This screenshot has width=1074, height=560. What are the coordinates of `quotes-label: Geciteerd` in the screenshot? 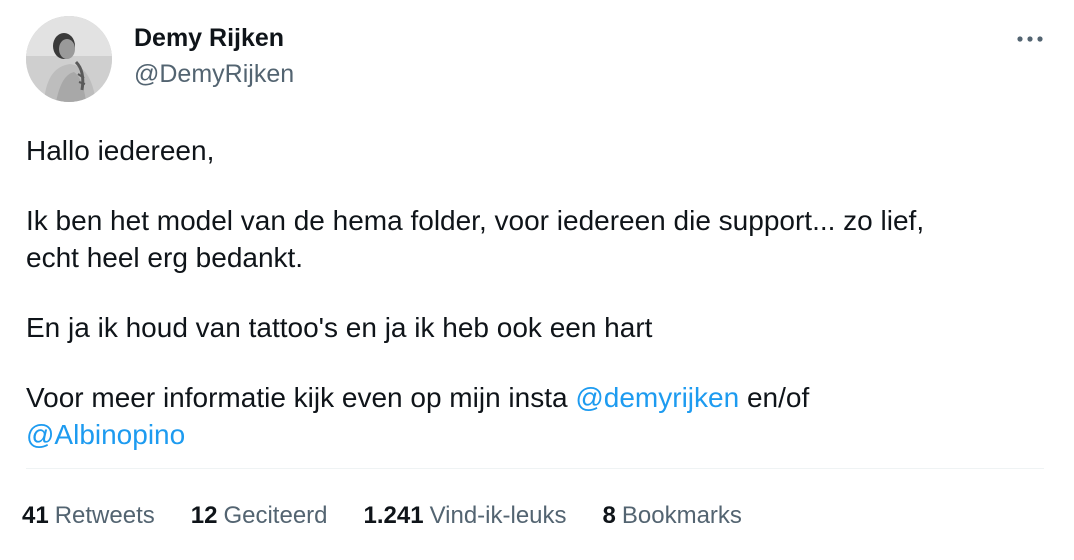 It's located at (275, 515).